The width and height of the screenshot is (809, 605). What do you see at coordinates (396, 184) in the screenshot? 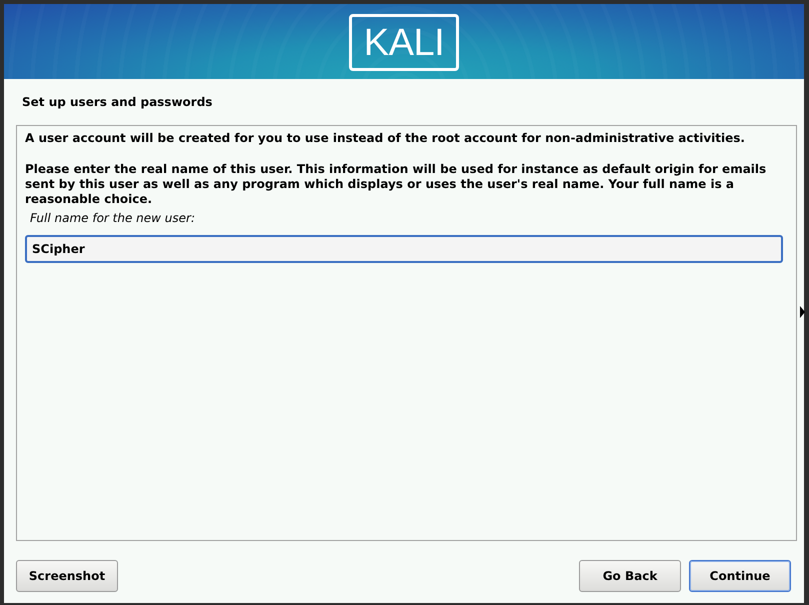
I see `instruction-text: Please enter the real name of this user. This information will be used for instance as default origin for emails sent by this user as well as any program which displays or uses the user's real name. Your full name is a reasonable choice.` at bounding box center [396, 184].